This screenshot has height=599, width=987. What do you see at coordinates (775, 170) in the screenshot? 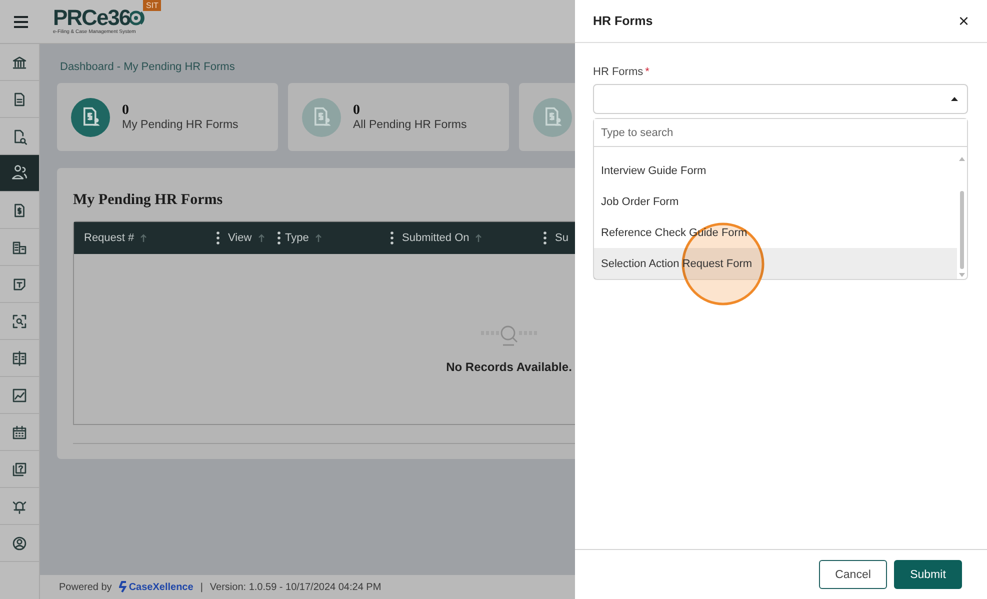
I see `dropdown-option: Interview Guide Form` at bounding box center [775, 170].